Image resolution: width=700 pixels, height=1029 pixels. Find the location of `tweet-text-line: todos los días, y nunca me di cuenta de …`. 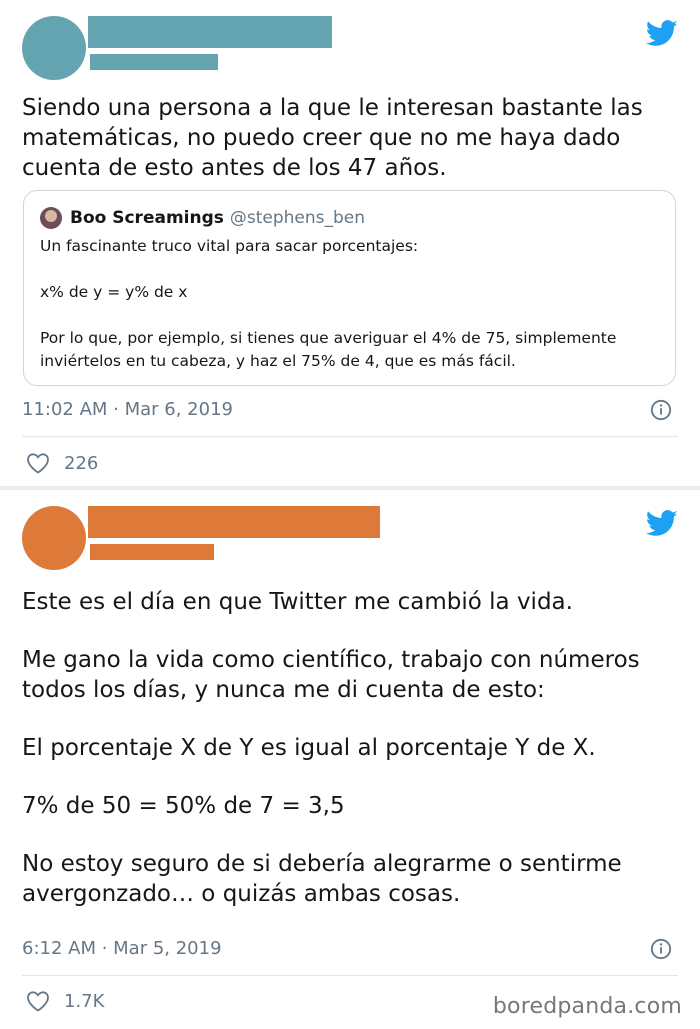

tweet-text-line: todos los días, y nunca me di cuenta de … is located at coordinates (283, 690).